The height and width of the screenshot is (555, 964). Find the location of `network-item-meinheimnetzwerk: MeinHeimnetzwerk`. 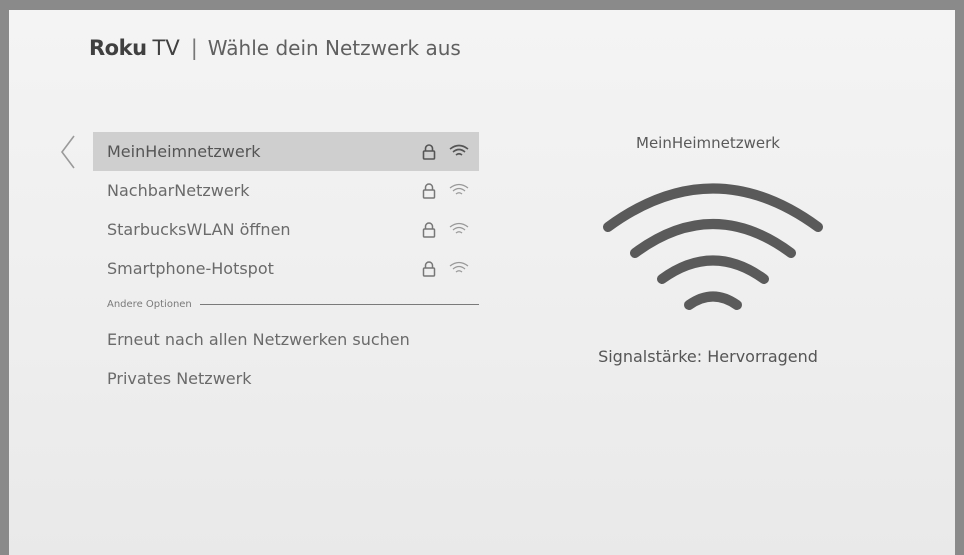

network-item-meinheimnetzwerk: MeinHeimnetzwerk is located at coordinates (286, 151).